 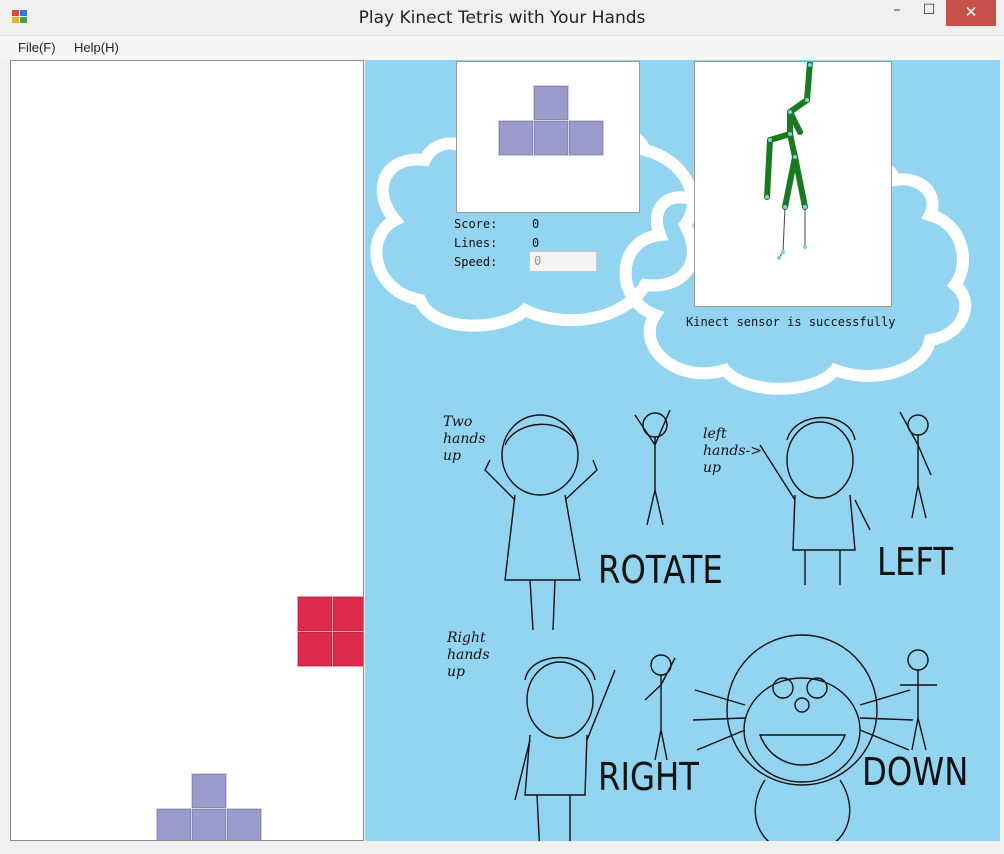 What do you see at coordinates (476, 262) in the screenshot?
I see `speed-label: Speed:` at bounding box center [476, 262].